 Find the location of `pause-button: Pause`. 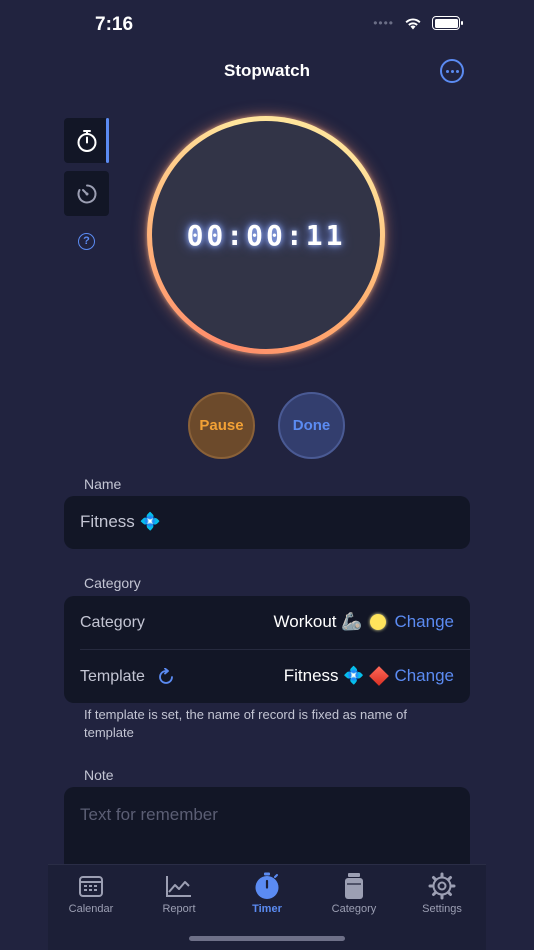

pause-button: Pause is located at coordinates (221, 425).